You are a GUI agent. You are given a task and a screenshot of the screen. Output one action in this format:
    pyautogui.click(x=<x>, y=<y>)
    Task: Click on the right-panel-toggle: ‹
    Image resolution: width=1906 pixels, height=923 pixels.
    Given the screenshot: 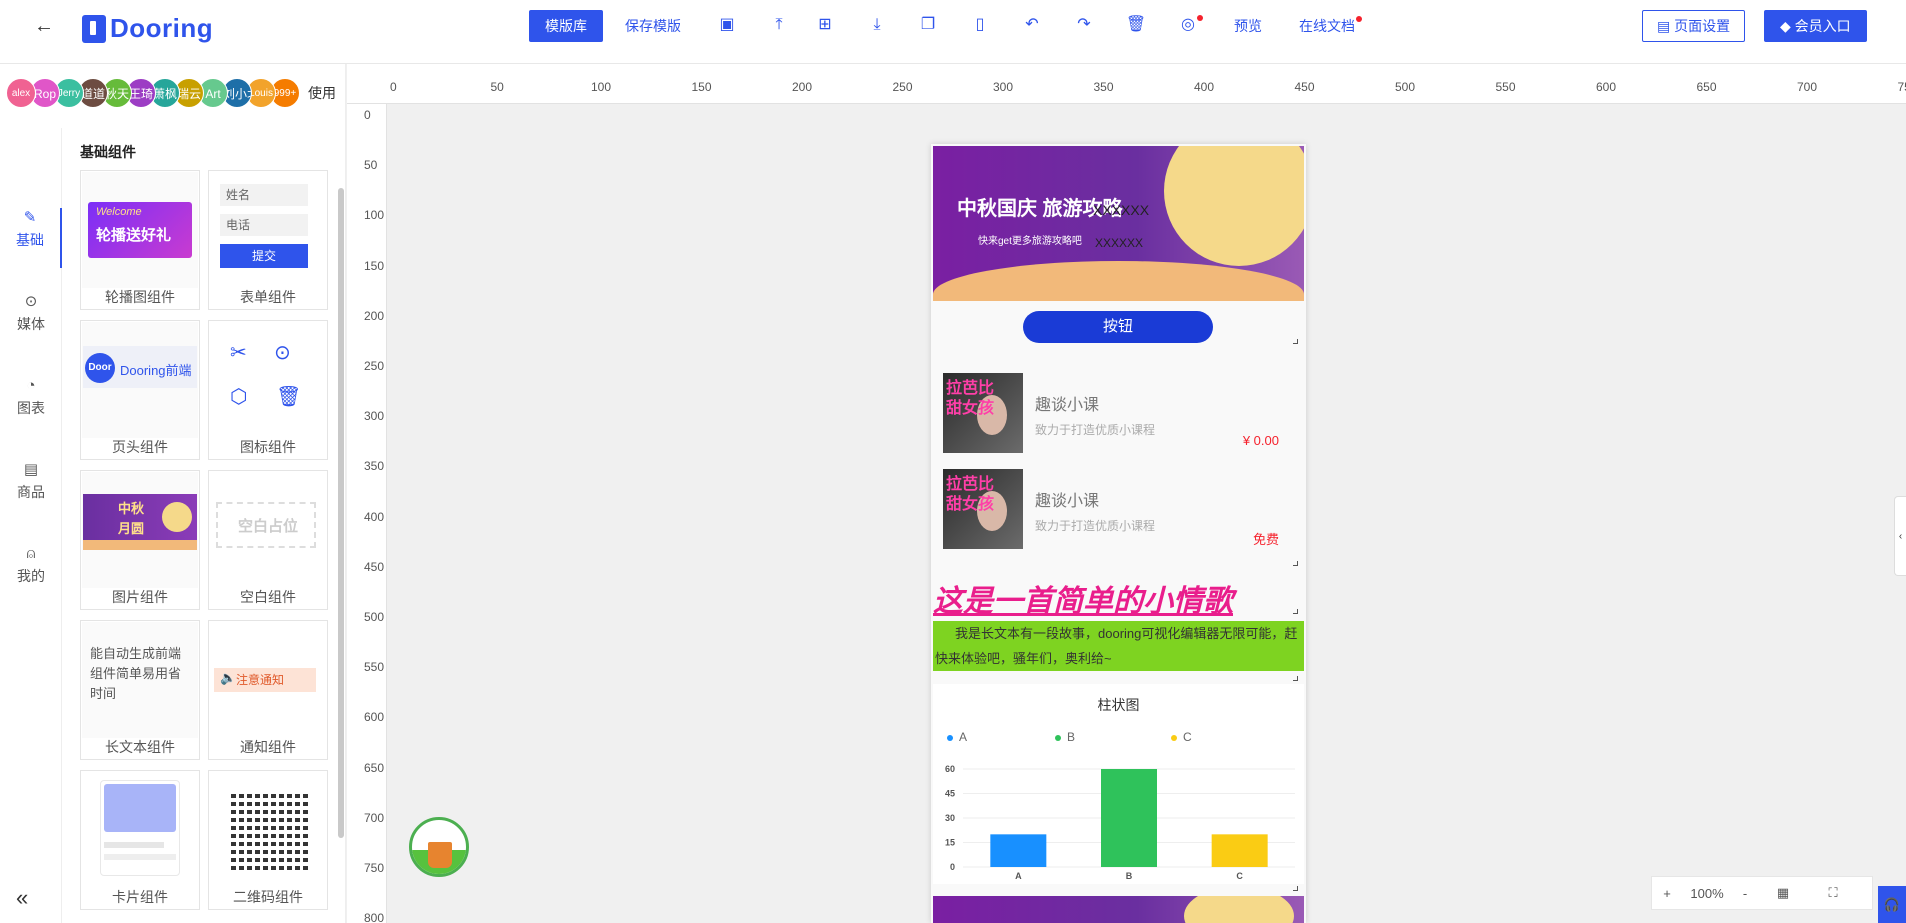 What is the action you would take?
    pyautogui.click(x=1900, y=536)
    